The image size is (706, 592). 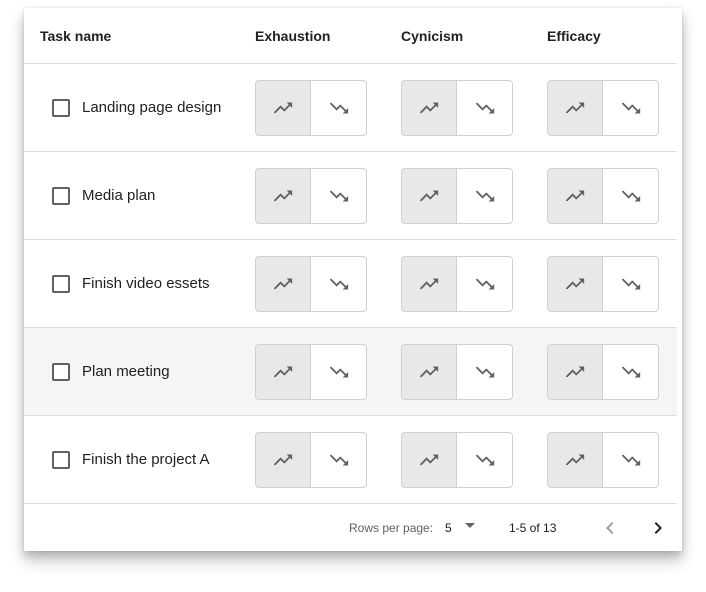 I want to click on table-row: Finish video essets, so click(x=350, y=284).